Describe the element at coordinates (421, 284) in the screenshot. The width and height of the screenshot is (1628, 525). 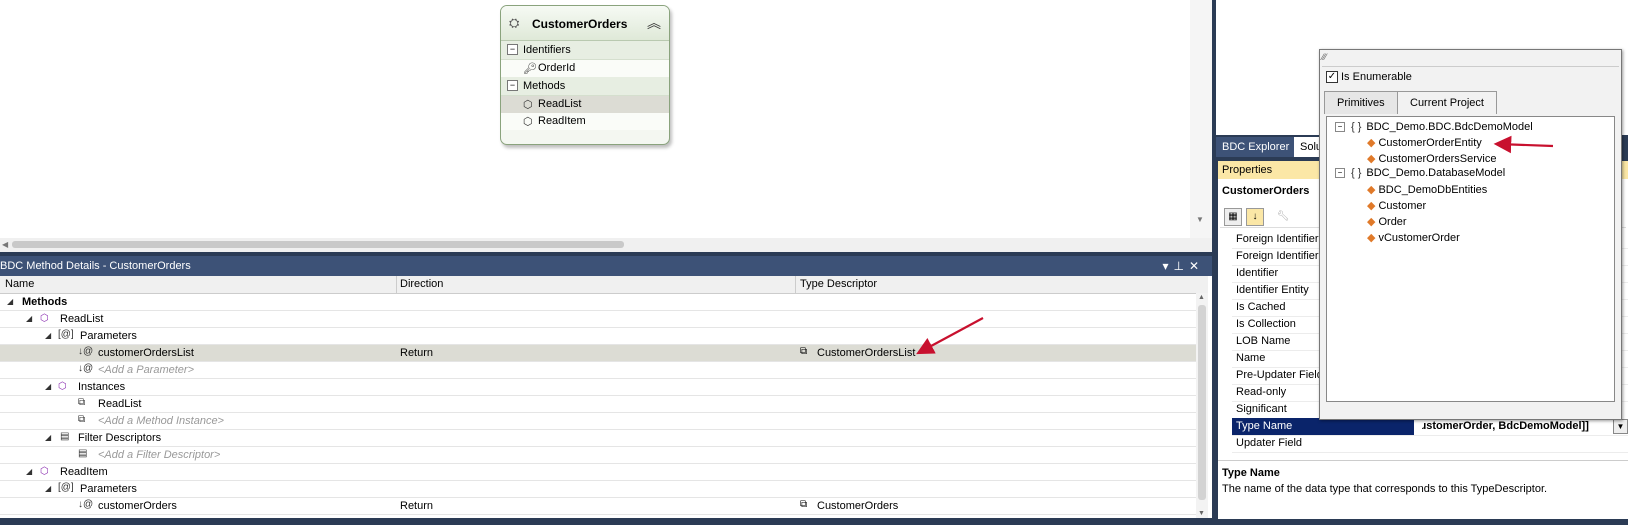
I see `col-direction: Direction` at that location.